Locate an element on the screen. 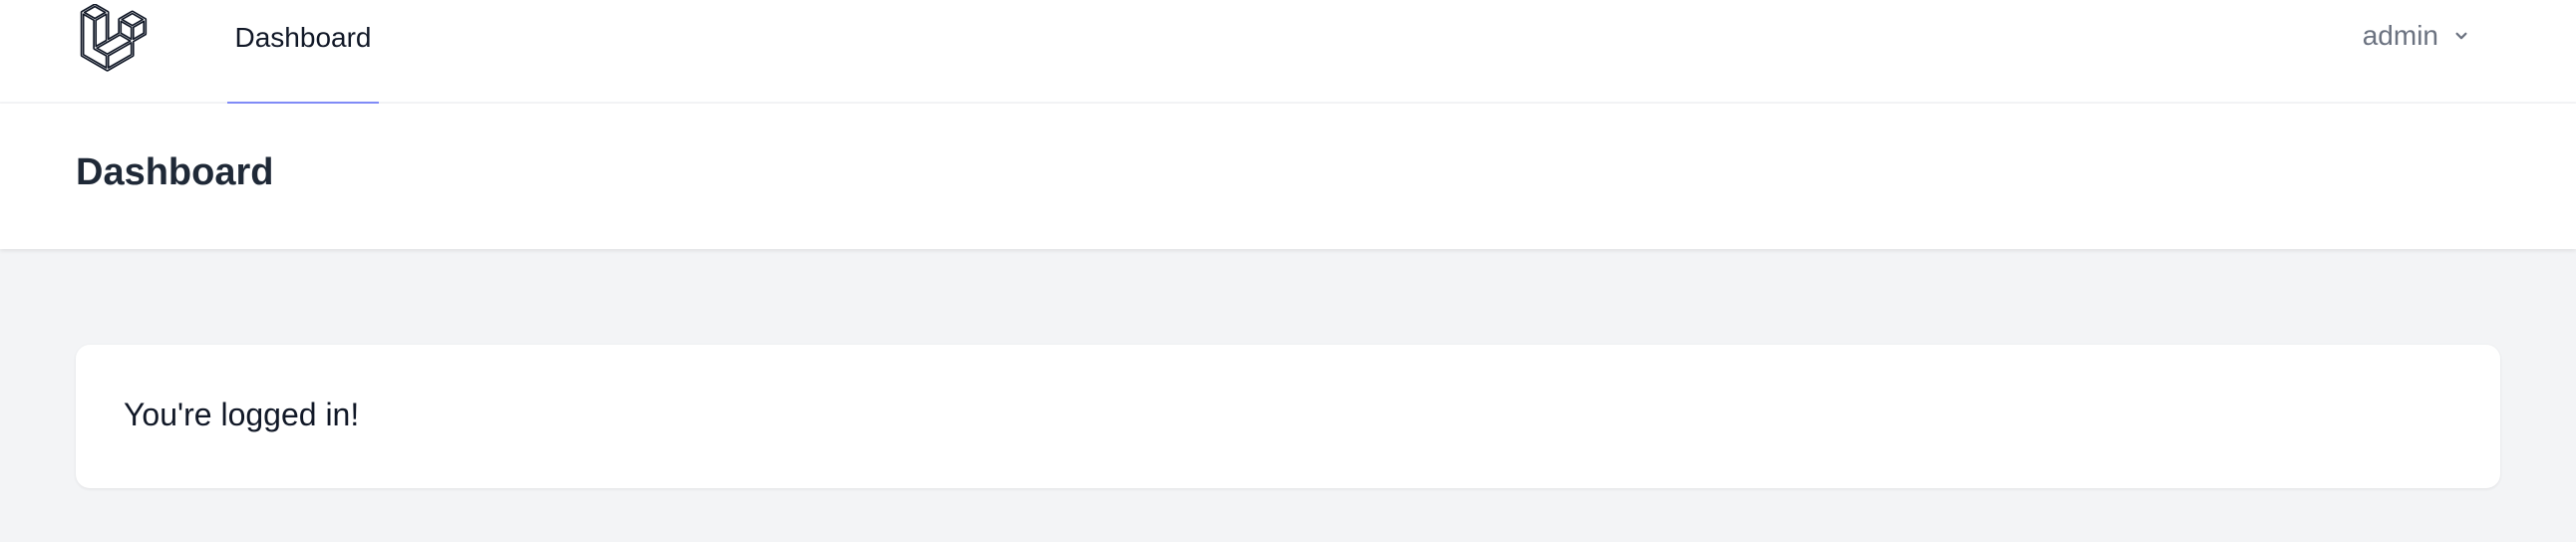 This screenshot has width=2576, height=542. page-title: Dashboard is located at coordinates (175, 172).